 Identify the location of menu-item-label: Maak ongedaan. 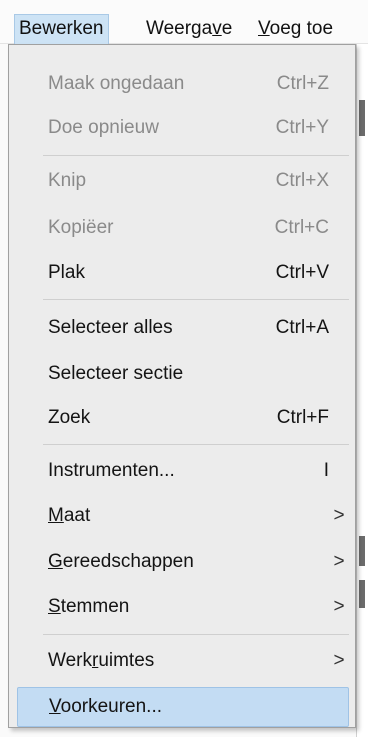
(116, 83).